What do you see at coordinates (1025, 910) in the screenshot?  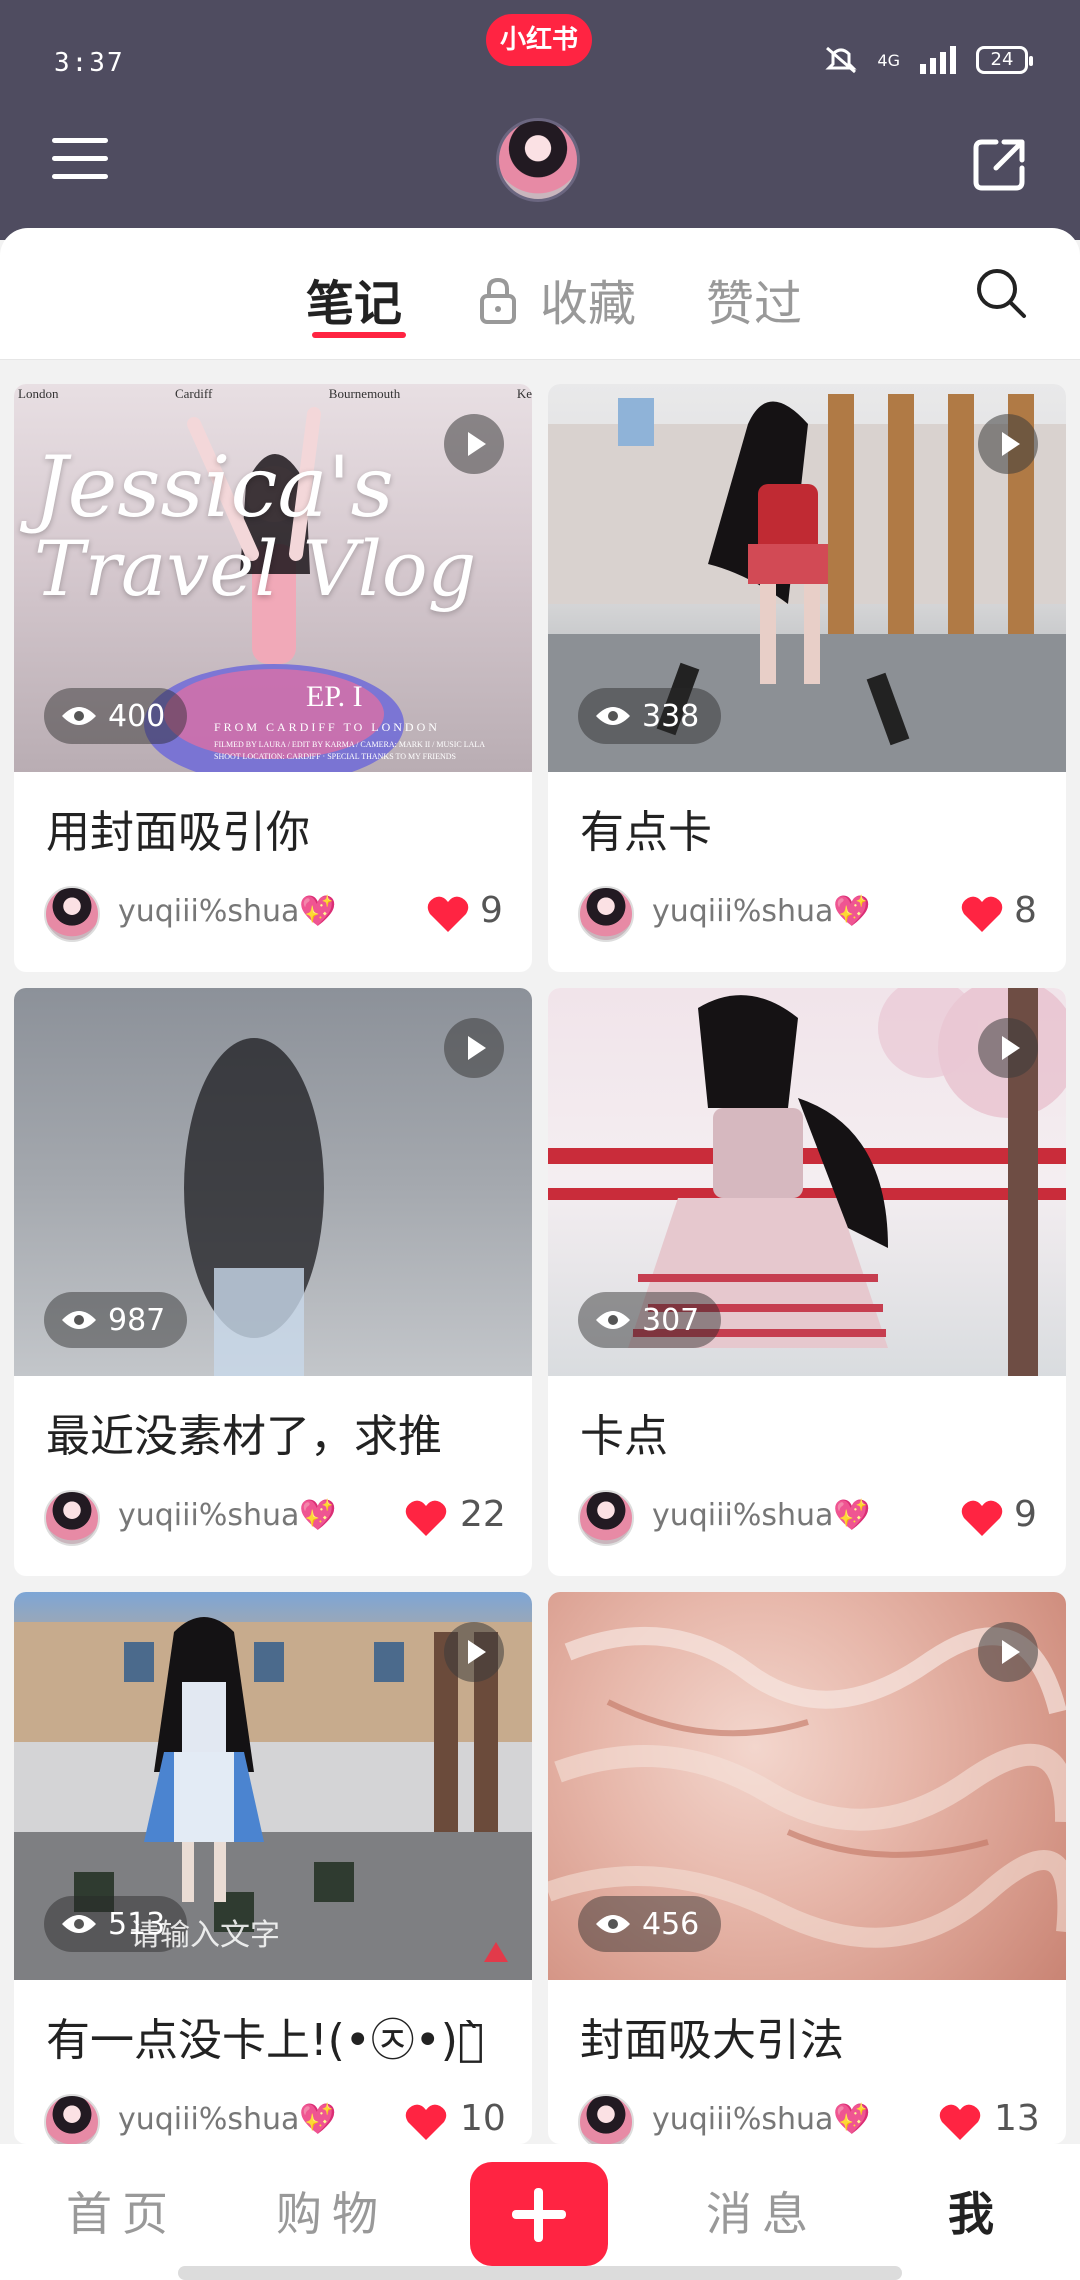 I see `like-count: 8` at bounding box center [1025, 910].